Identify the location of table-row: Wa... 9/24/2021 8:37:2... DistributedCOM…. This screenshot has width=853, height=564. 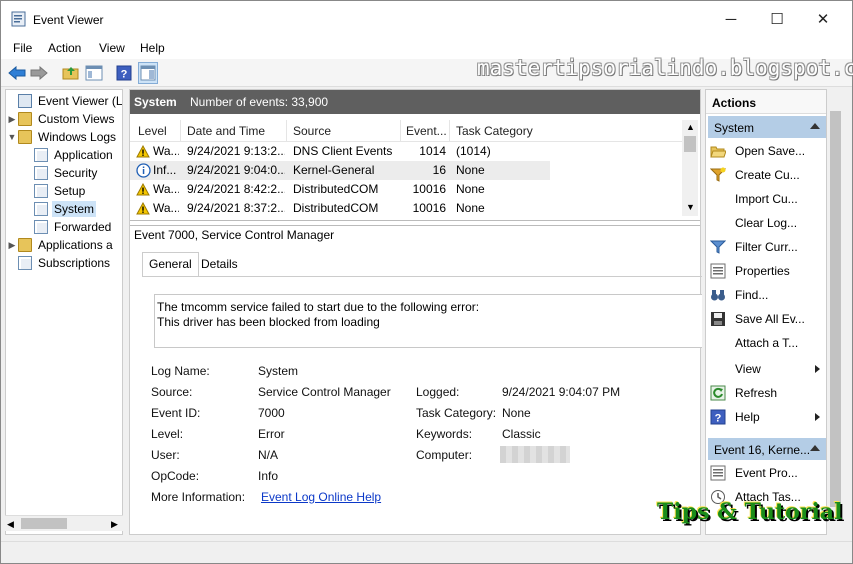
(406, 207).